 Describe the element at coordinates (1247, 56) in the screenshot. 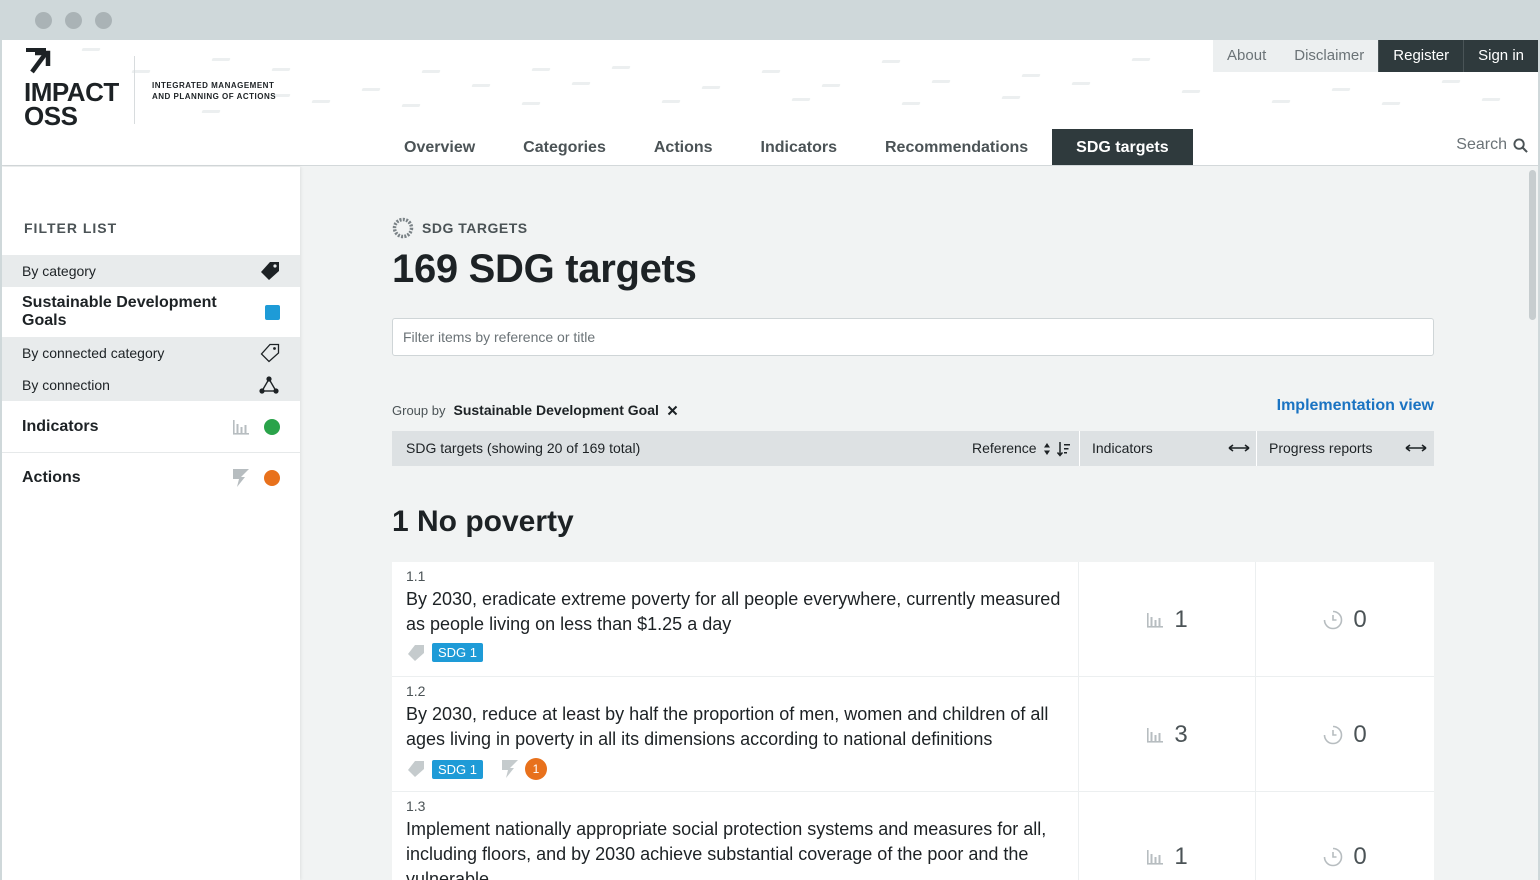

I see `about-link: About` at that location.